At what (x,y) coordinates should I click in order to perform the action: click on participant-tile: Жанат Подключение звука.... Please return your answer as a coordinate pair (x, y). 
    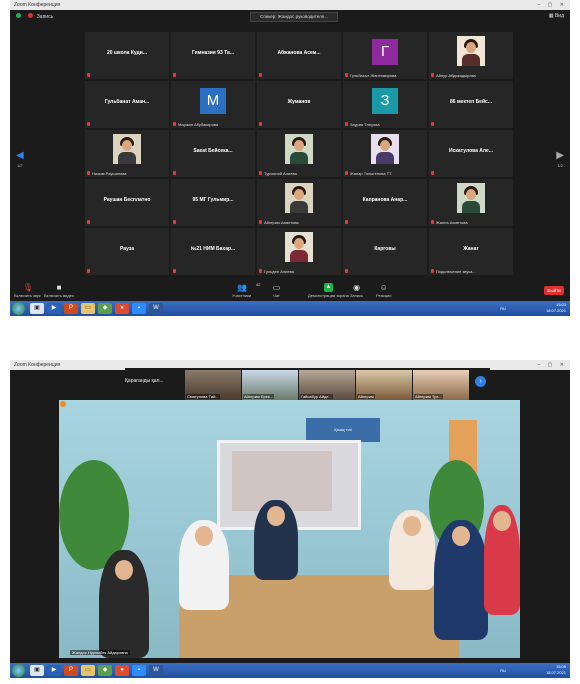
    Looking at the image, I should click on (471, 251).